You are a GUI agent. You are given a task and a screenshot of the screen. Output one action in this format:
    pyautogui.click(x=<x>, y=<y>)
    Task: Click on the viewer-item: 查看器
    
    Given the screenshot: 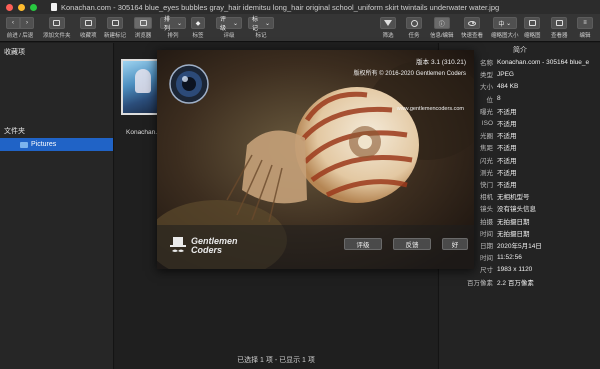 What is the action you would take?
    pyautogui.click(x=559, y=28)
    